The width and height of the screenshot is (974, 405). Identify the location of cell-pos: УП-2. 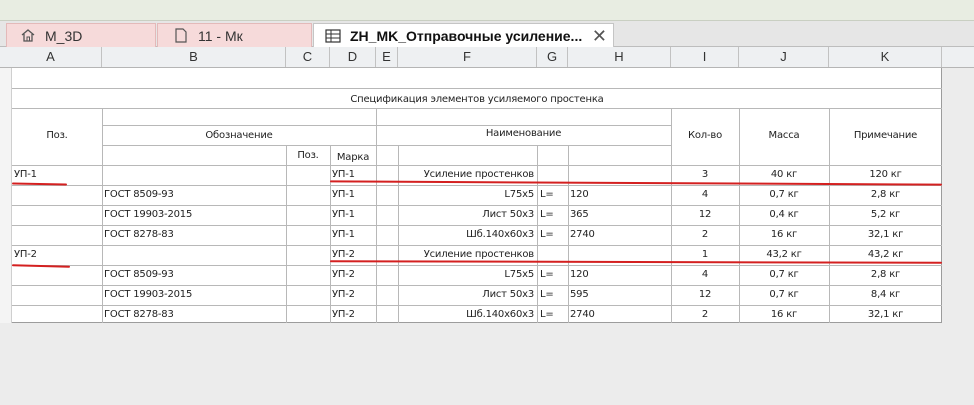
(57, 255).